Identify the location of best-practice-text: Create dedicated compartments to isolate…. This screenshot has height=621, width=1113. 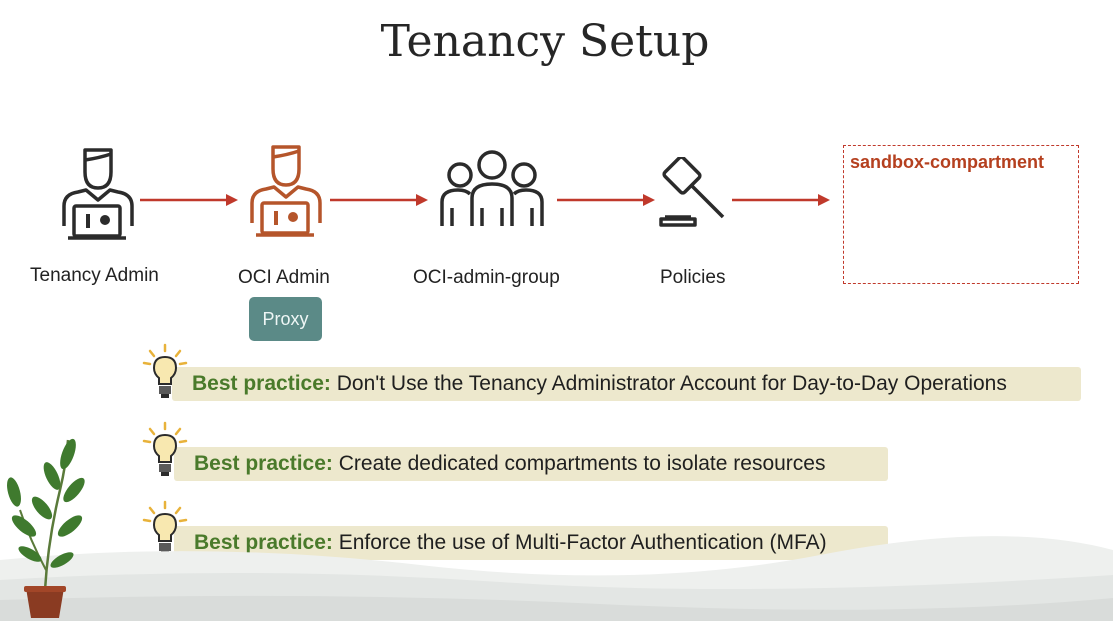
(582, 463).